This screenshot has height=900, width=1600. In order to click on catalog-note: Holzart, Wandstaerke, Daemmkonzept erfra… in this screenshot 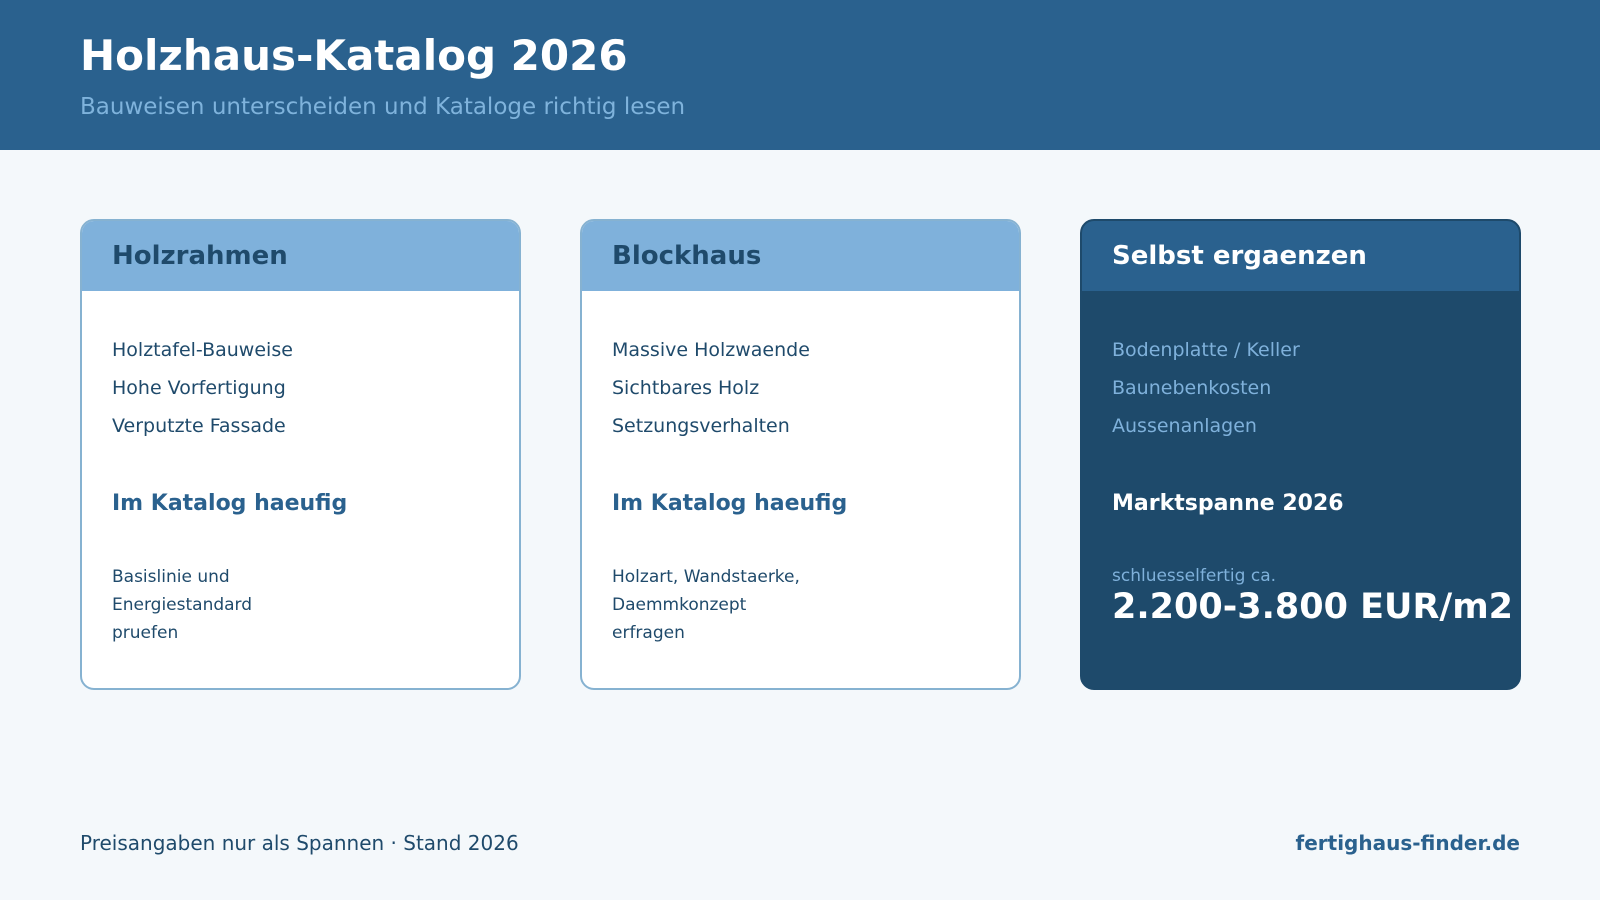, I will do `click(712, 605)`.